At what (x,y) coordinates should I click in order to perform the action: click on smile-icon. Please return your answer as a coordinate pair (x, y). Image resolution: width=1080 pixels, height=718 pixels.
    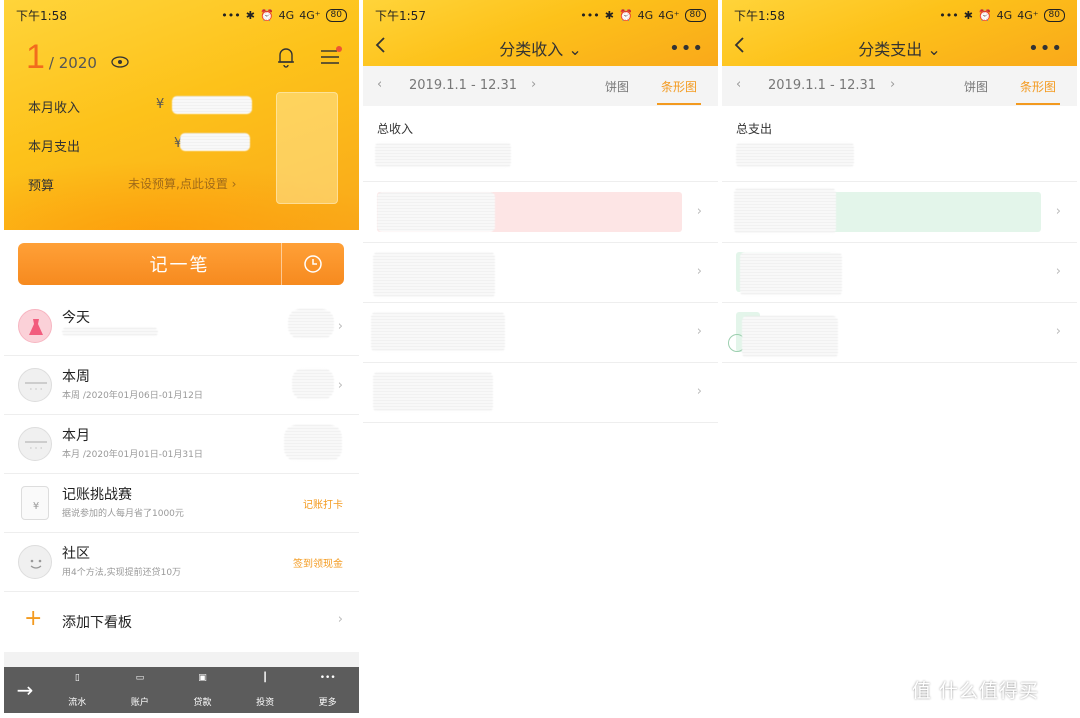
    Looking at the image, I should click on (35, 562).